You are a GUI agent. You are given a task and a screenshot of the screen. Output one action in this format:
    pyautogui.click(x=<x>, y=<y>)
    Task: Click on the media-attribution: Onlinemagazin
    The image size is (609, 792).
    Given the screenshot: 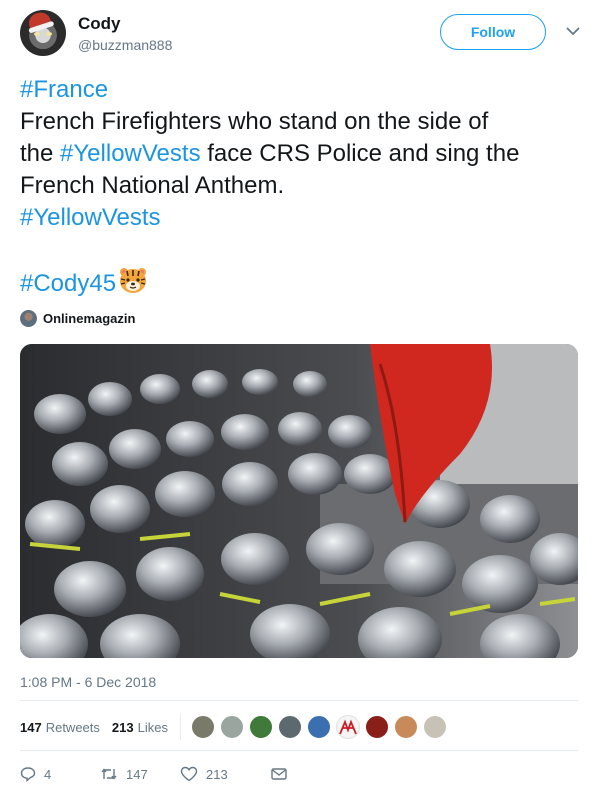 What is the action you would take?
    pyautogui.click(x=77, y=318)
    